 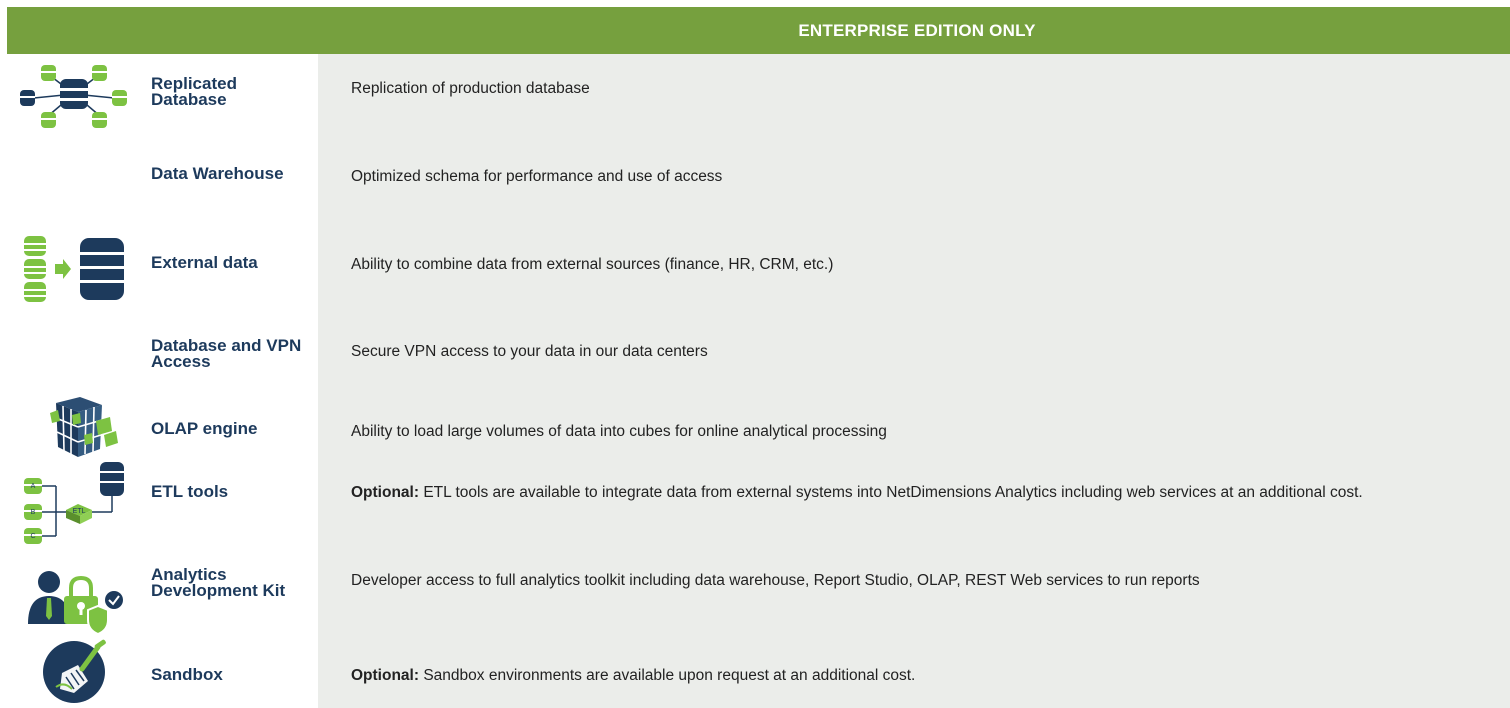 What do you see at coordinates (74, 672) in the screenshot?
I see `sandbox-shovel-icon` at bounding box center [74, 672].